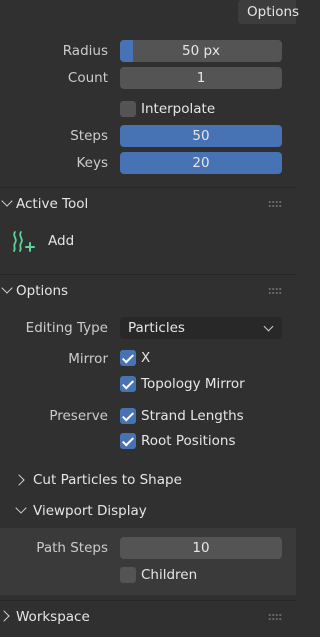 Image resolution: width=320 pixels, height=637 pixels. Describe the element at coordinates (192, 416) in the screenshot. I see `strand-lengths-label: Strand Lengths` at that location.